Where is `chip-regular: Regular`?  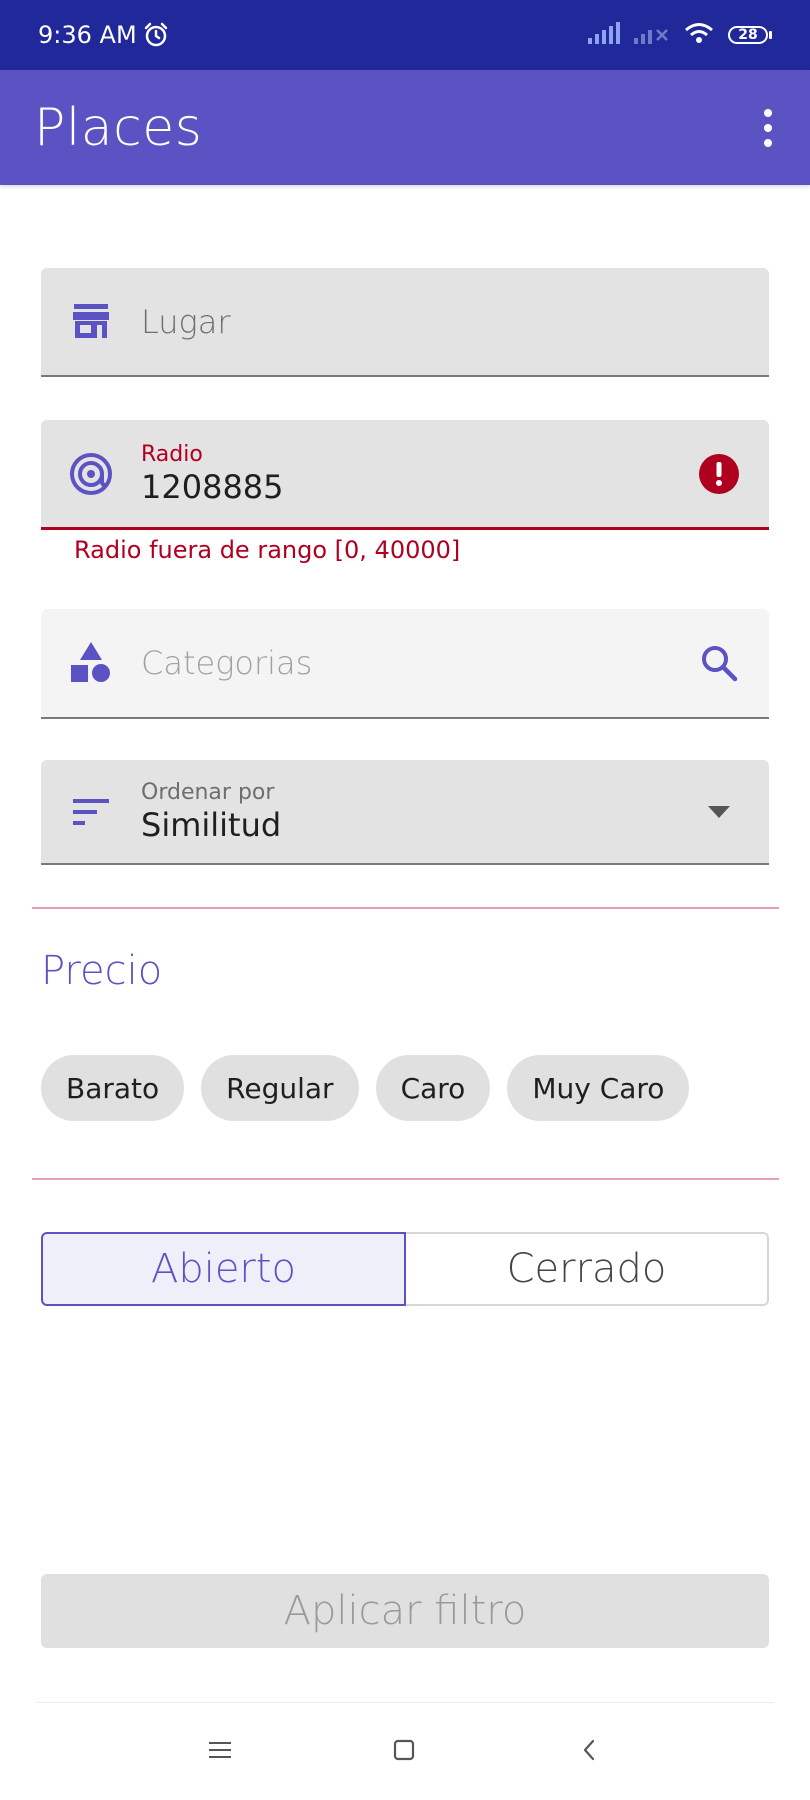
chip-regular: Regular is located at coordinates (280, 1088).